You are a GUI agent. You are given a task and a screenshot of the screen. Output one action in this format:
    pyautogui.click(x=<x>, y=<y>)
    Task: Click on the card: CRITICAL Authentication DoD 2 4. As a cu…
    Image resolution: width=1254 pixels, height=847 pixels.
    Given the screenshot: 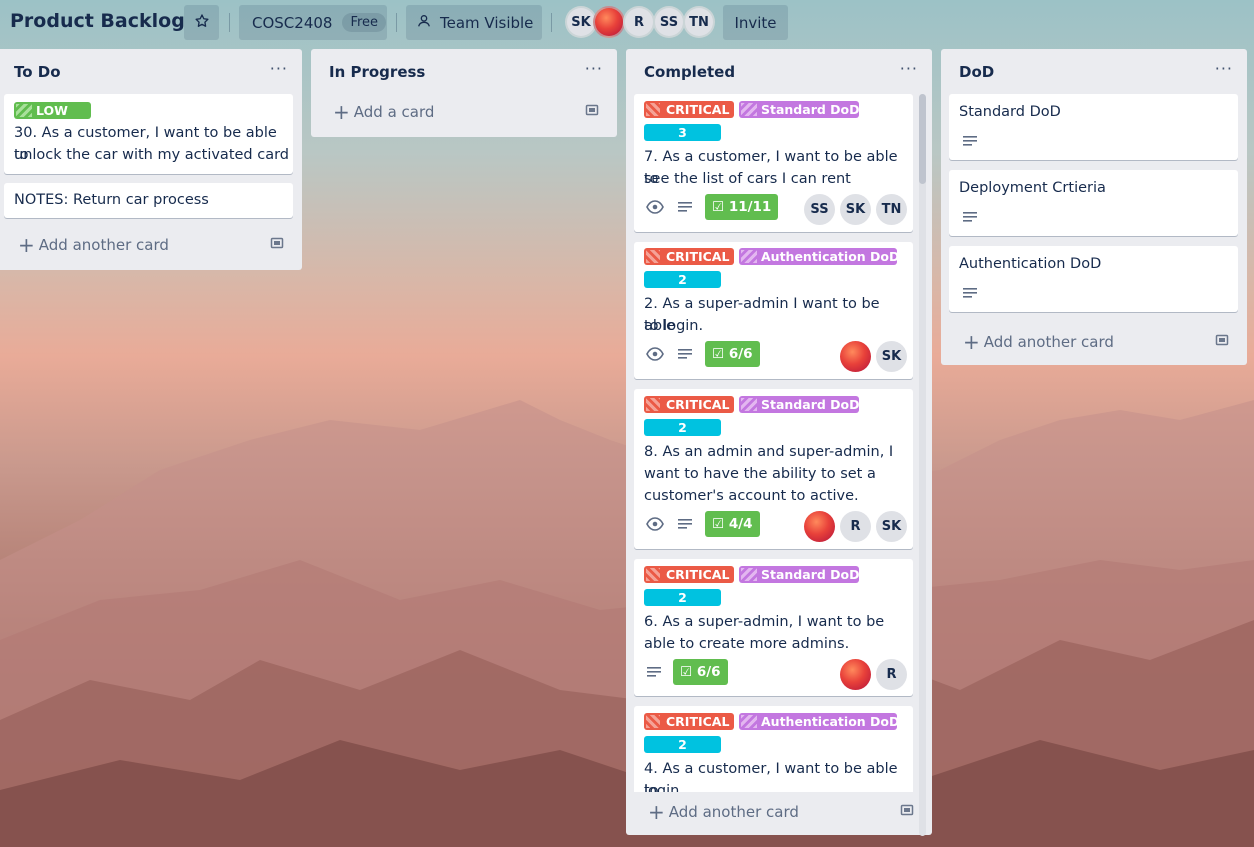 What is the action you would take?
    pyautogui.click(x=773, y=749)
    